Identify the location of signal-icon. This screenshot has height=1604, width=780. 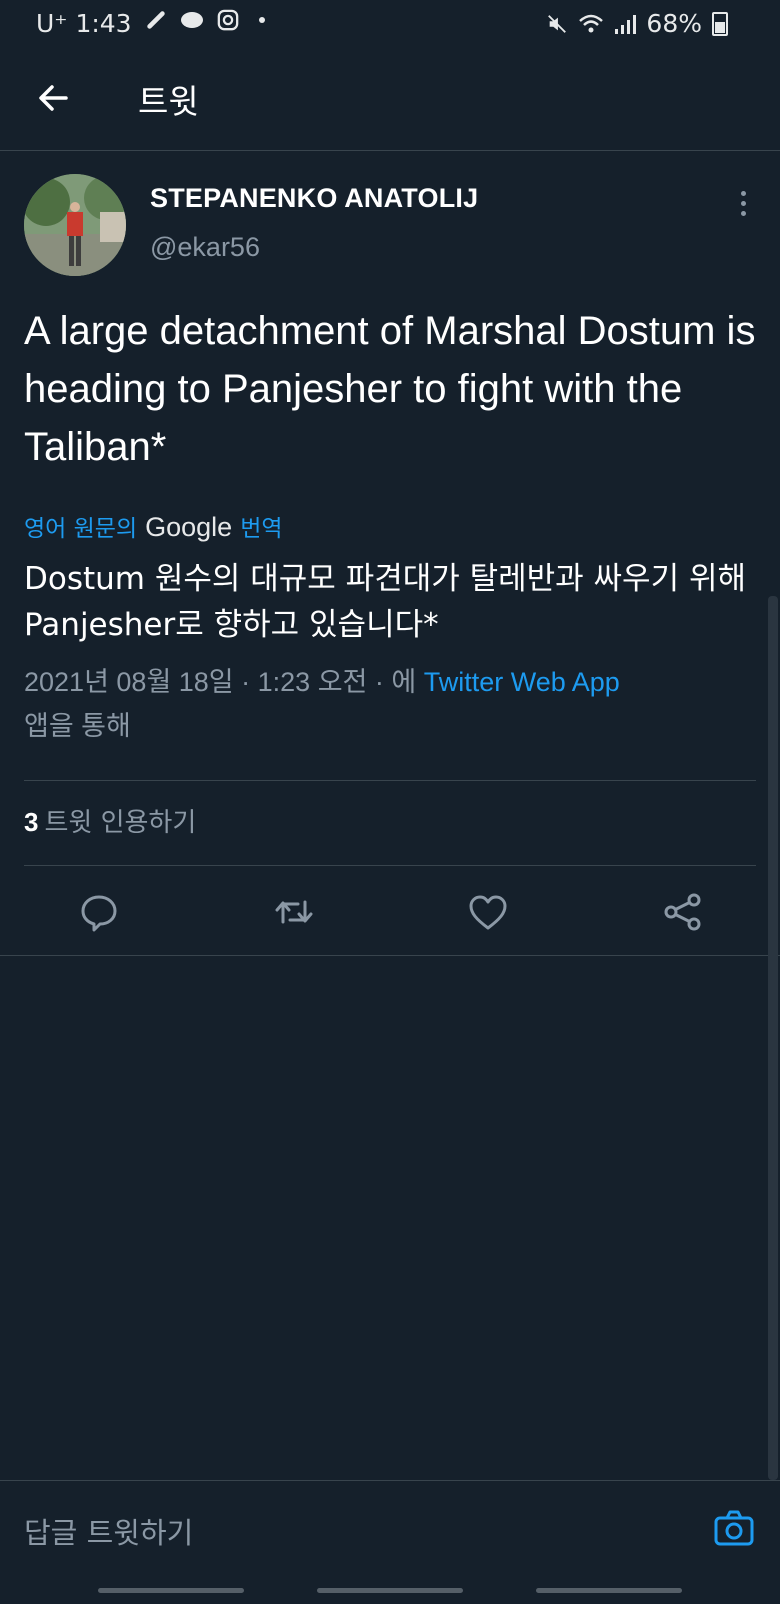
(626, 24).